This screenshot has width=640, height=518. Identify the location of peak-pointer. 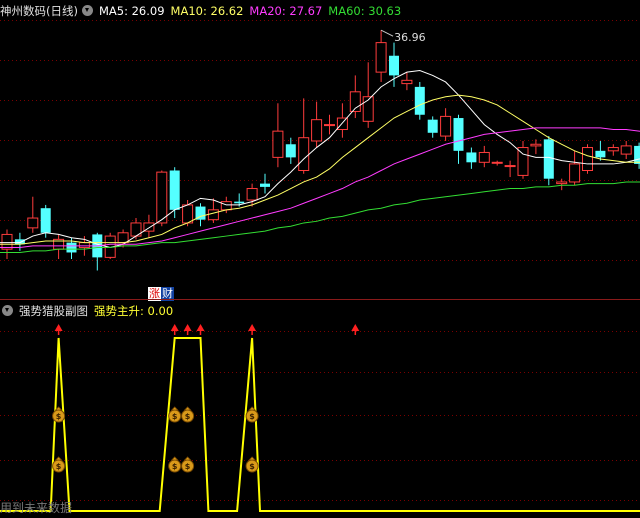
(387, 33).